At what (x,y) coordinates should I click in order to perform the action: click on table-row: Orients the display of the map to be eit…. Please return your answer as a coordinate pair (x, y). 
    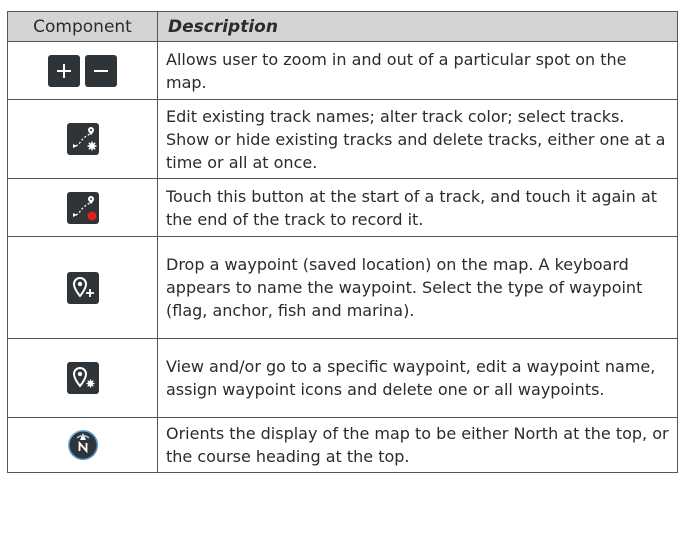
    Looking at the image, I should click on (342, 445).